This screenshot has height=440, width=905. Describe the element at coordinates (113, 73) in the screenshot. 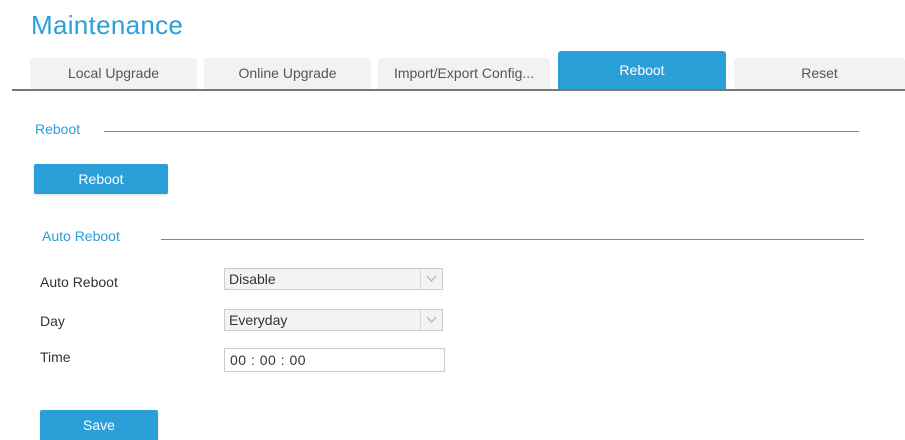

I see `tab-local-upgrade: Local Upgrade` at that location.